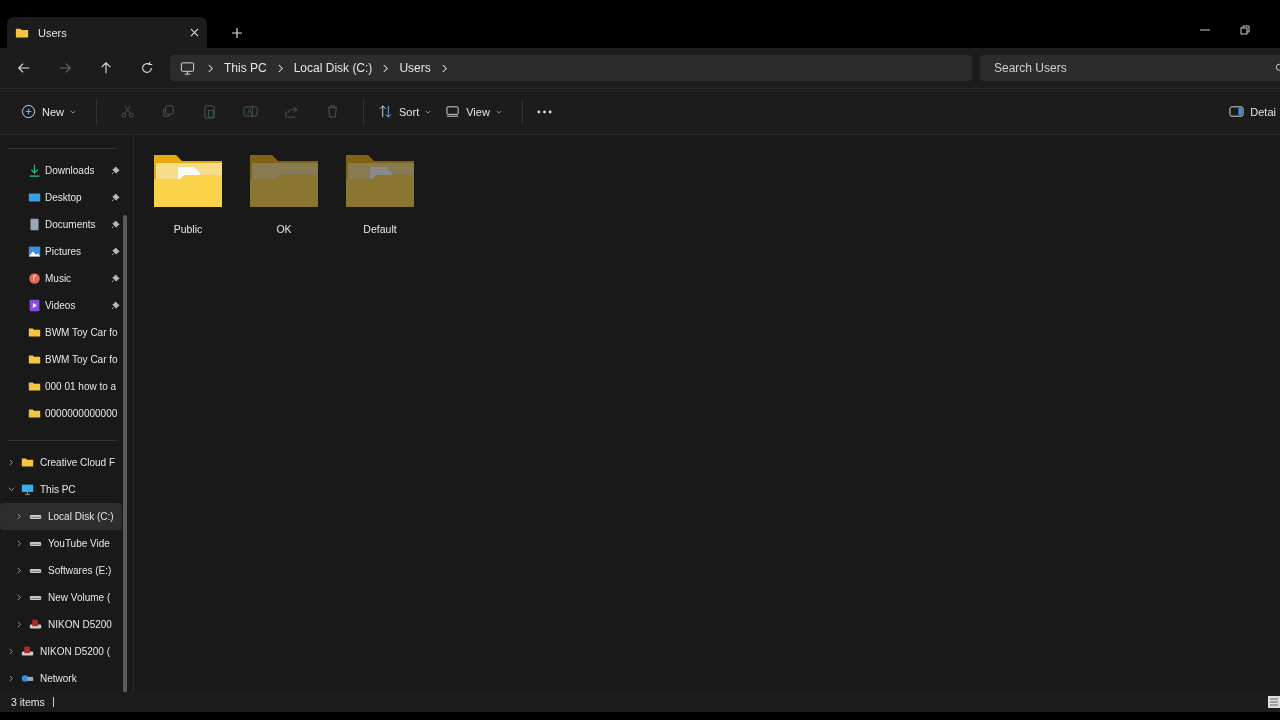 This screenshot has width=1280, height=720. Describe the element at coordinates (34, 197) in the screenshot. I see `desktop-icon` at that location.